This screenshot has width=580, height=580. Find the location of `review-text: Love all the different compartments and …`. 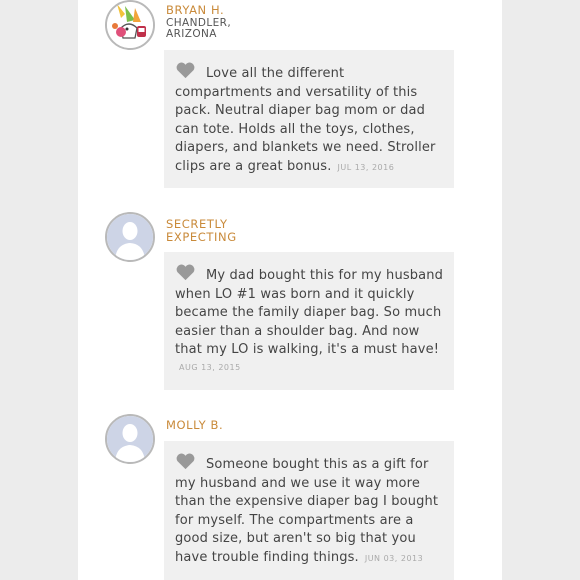

review-text: Love all the different compartments and … is located at coordinates (305, 120).